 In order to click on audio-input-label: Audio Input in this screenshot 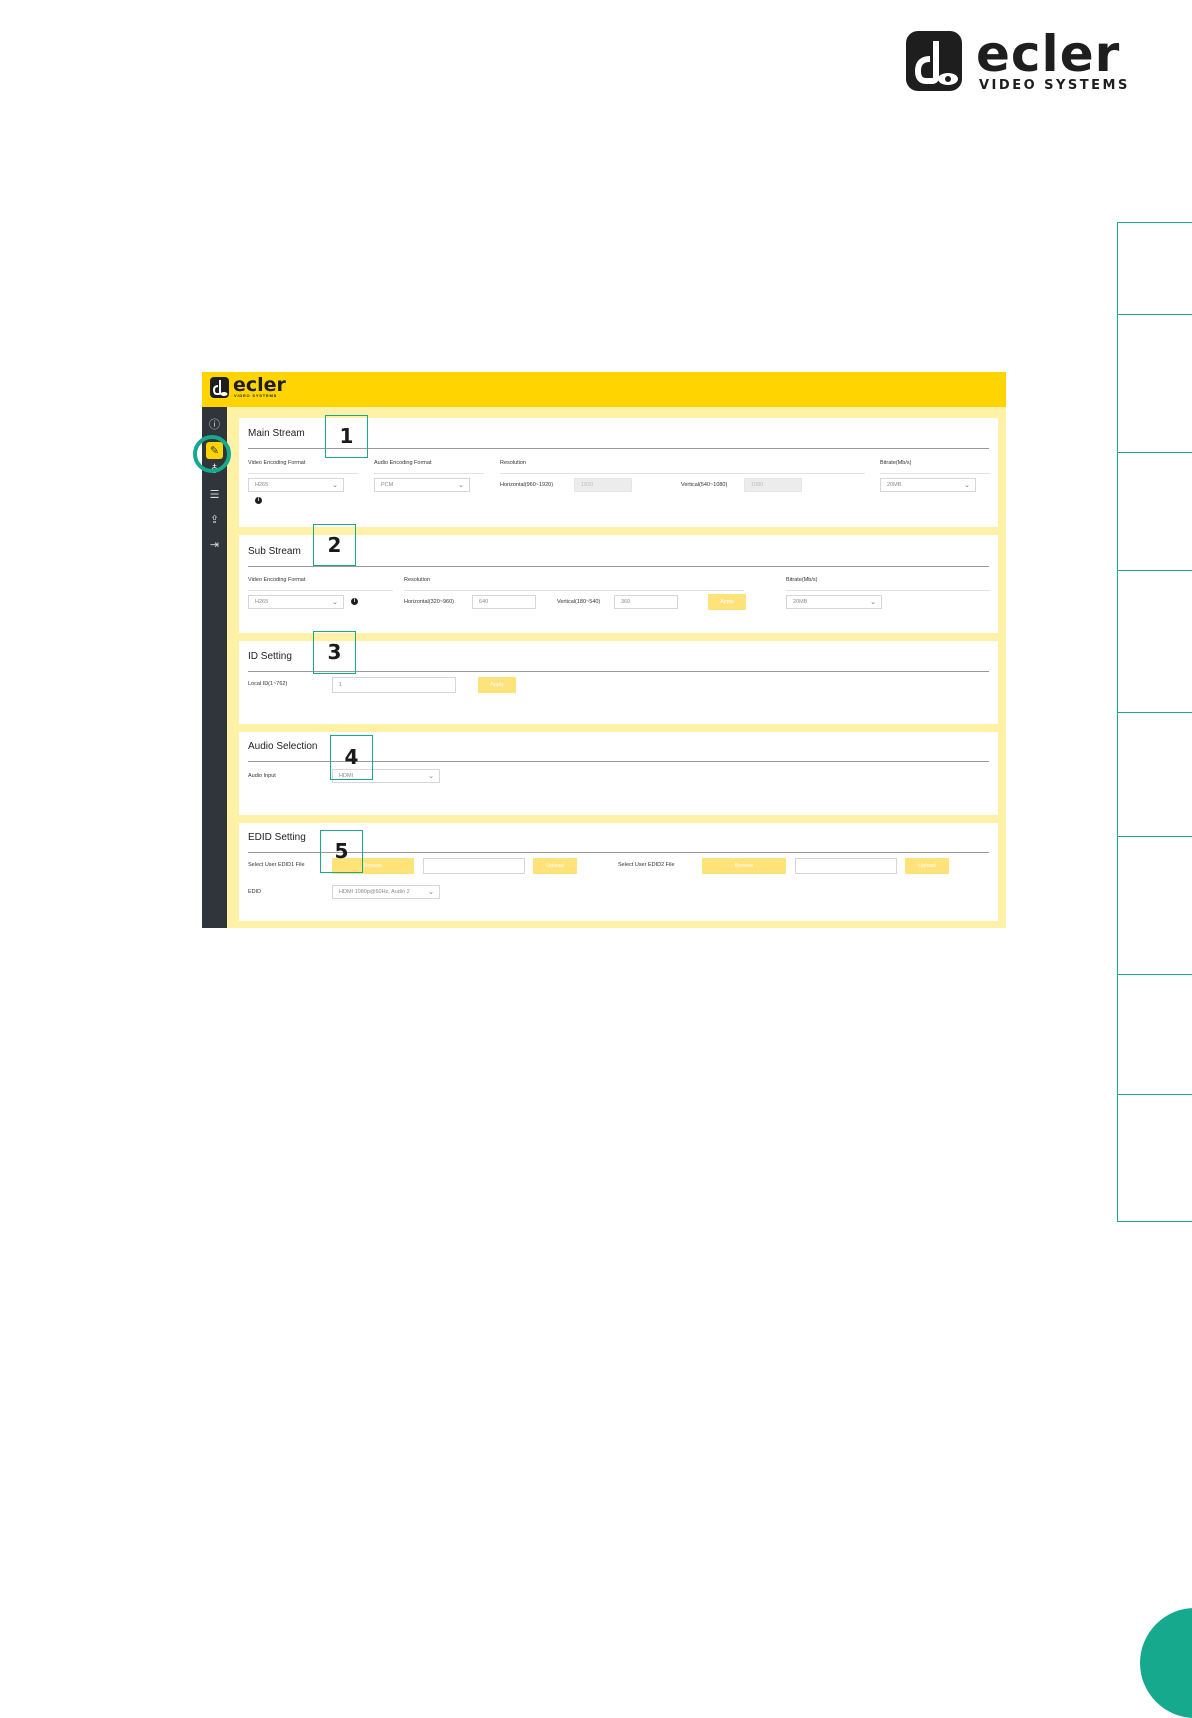, I will do `click(262, 776)`.